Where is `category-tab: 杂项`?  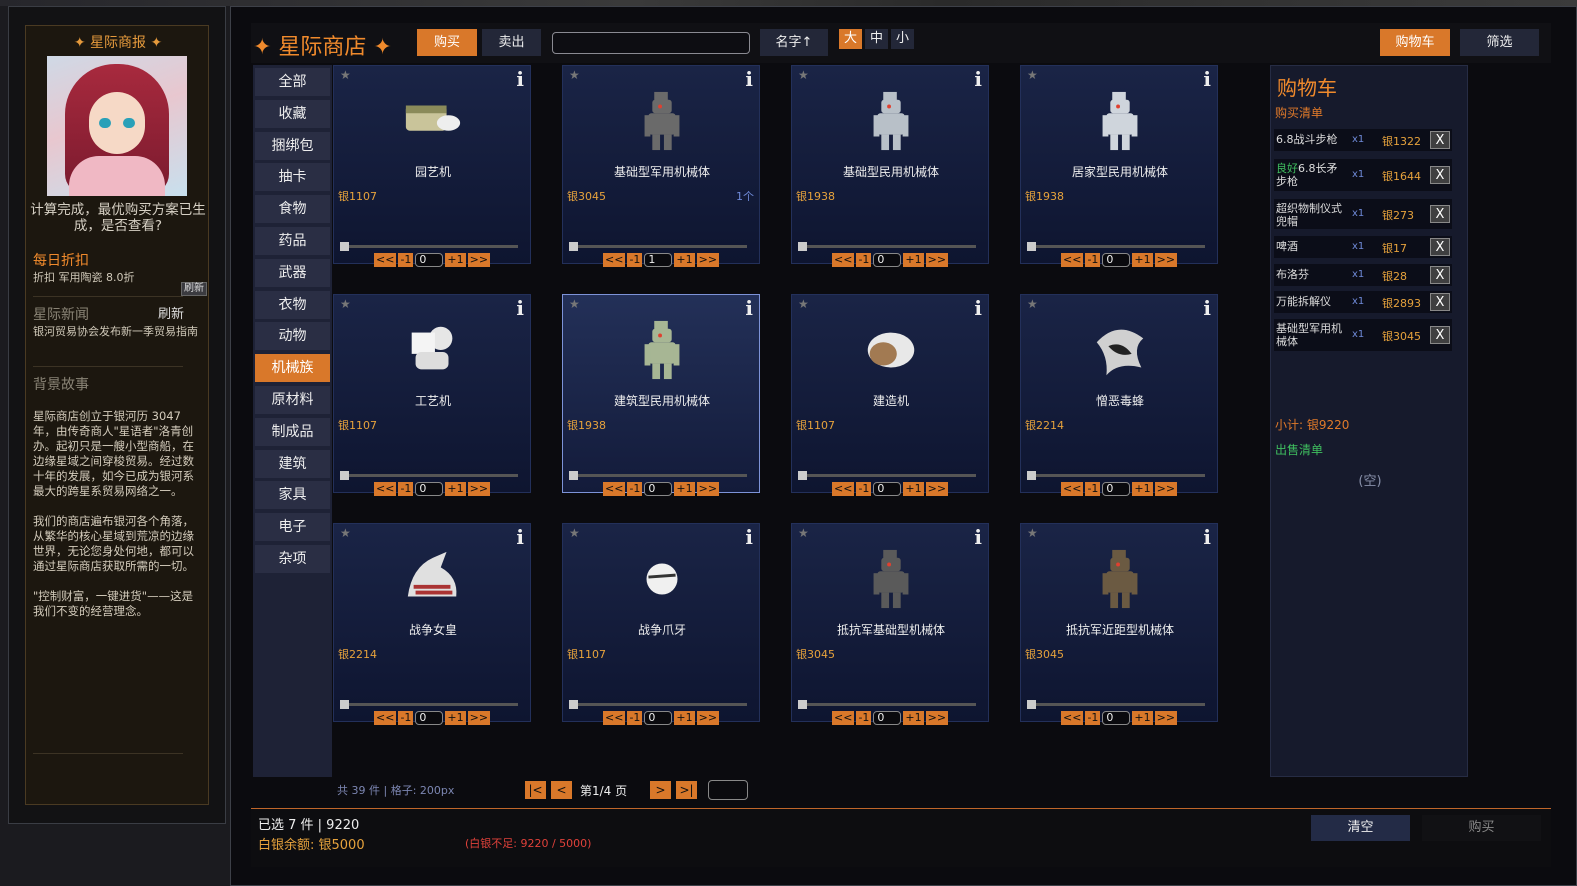 category-tab: 杂项 is located at coordinates (292, 559).